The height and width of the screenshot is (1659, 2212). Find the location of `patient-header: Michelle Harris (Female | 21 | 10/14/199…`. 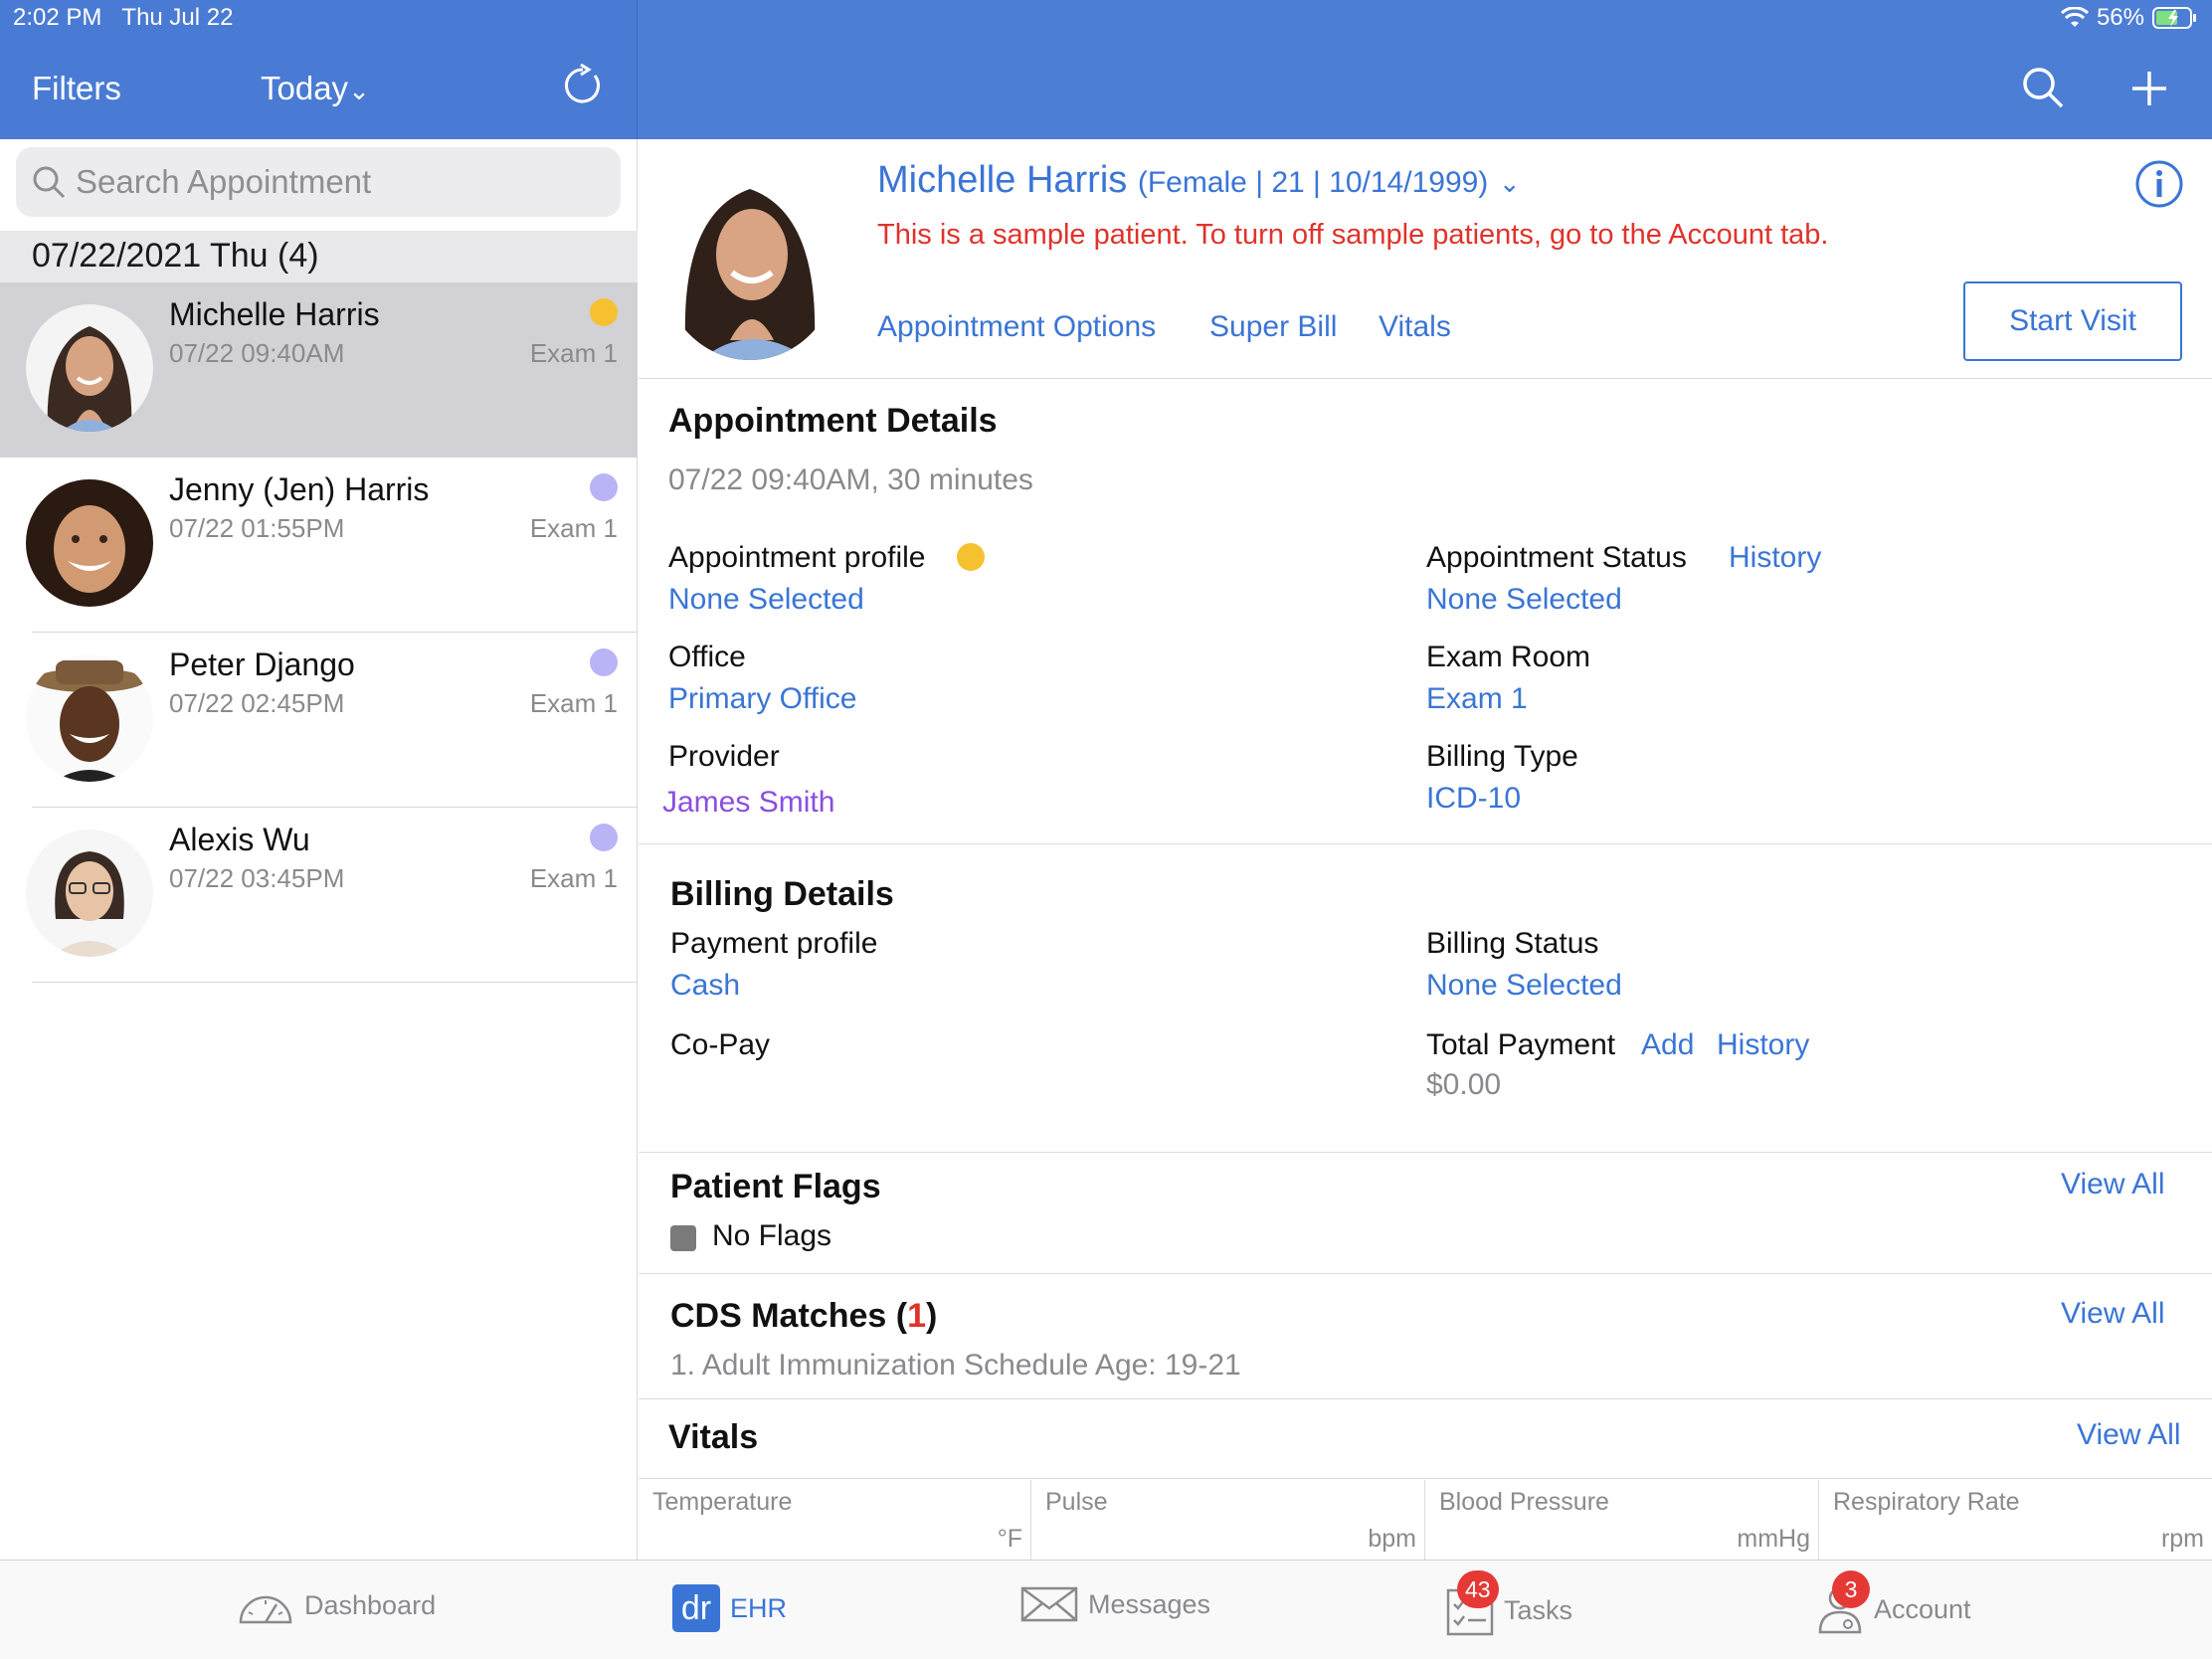

patient-header: Michelle Harris (Female | 21 | 10/14/199… is located at coordinates (1199, 180).